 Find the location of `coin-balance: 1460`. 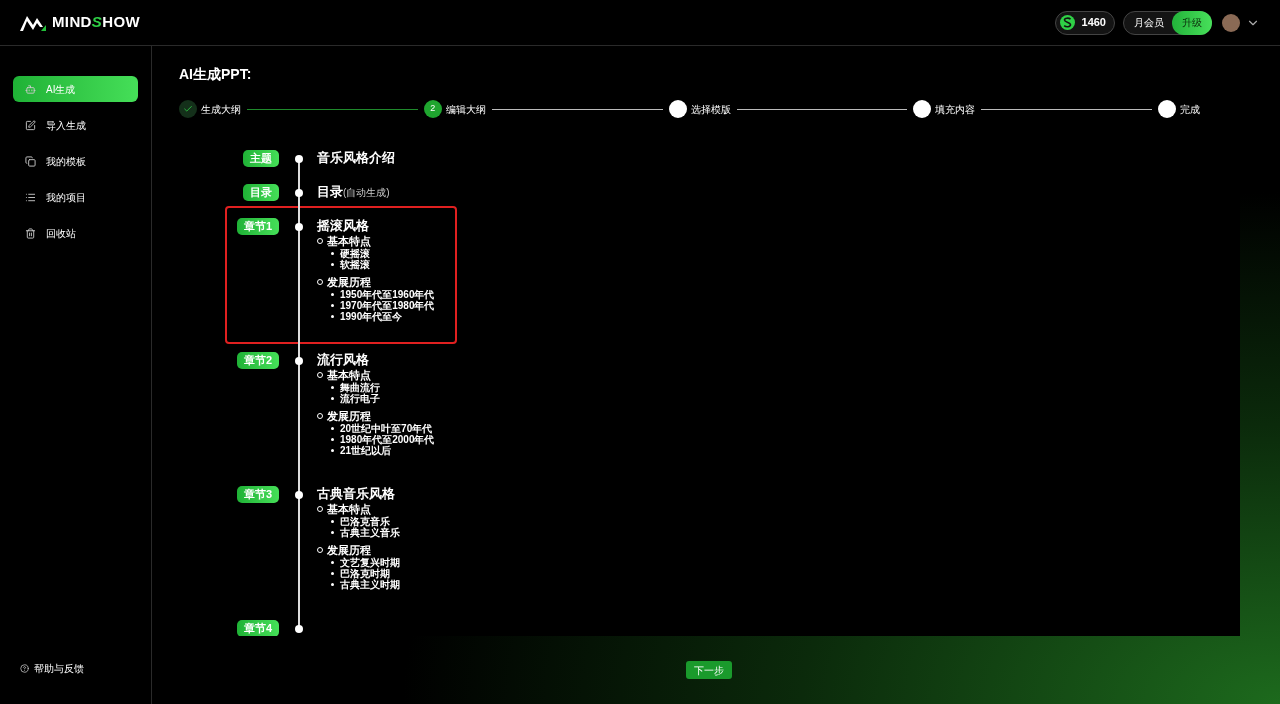

coin-balance: 1460 is located at coordinates (1084, 22).